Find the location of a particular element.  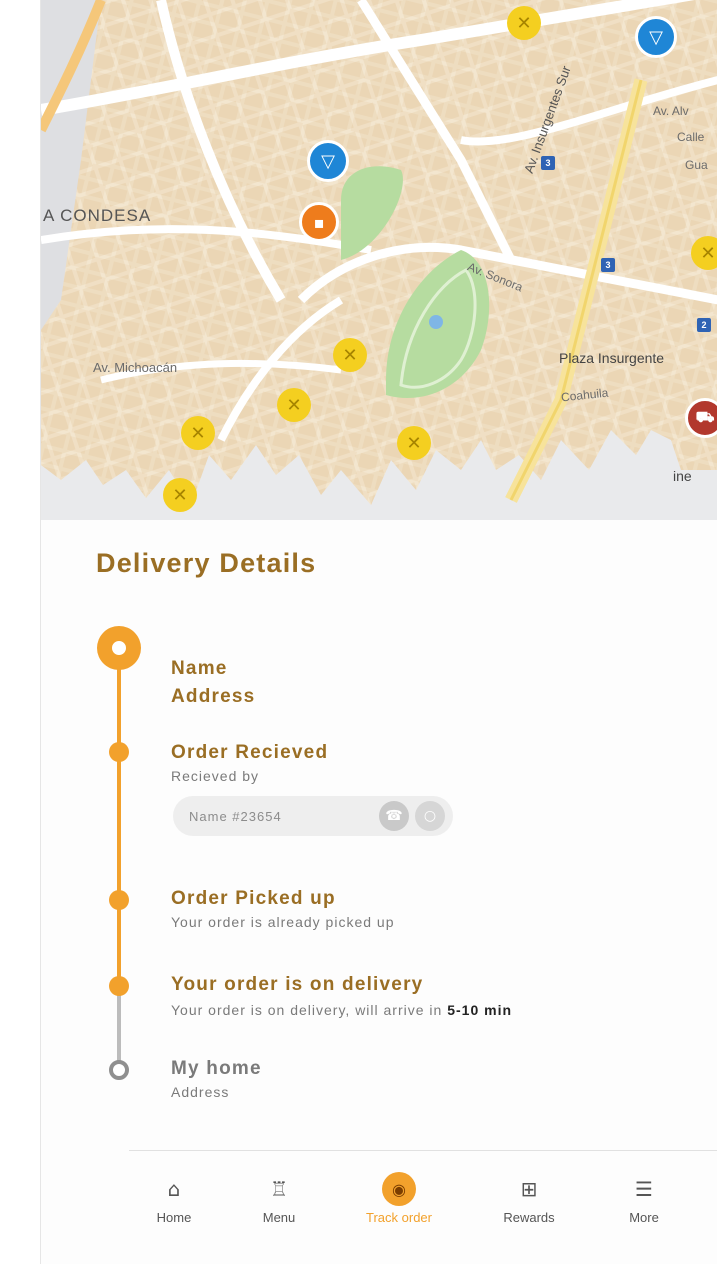

nav-item-track-order: ◉ Track order is located at coordinates (399, 1198).